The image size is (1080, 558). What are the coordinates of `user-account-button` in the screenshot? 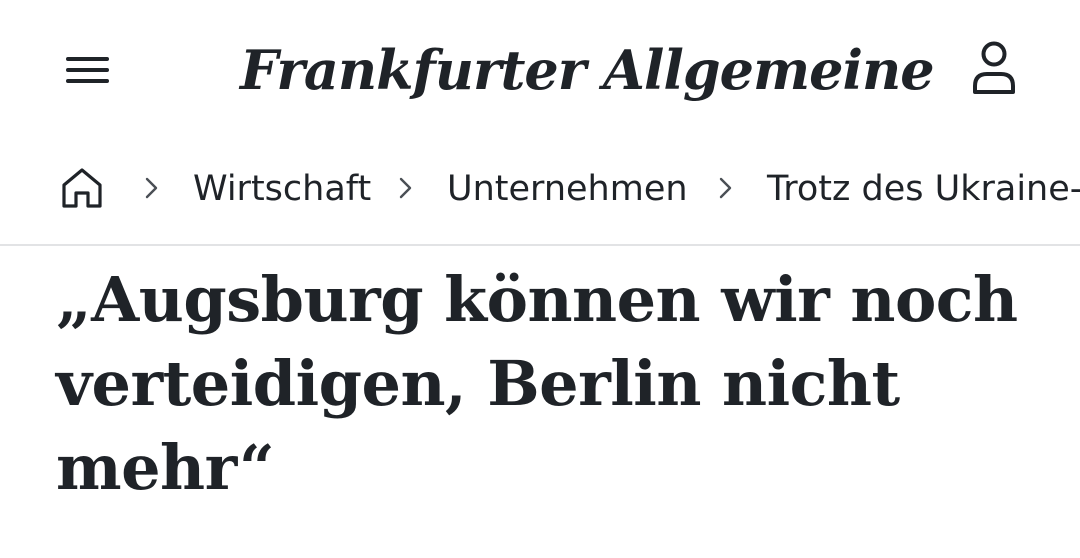 It's located at (994, 69).